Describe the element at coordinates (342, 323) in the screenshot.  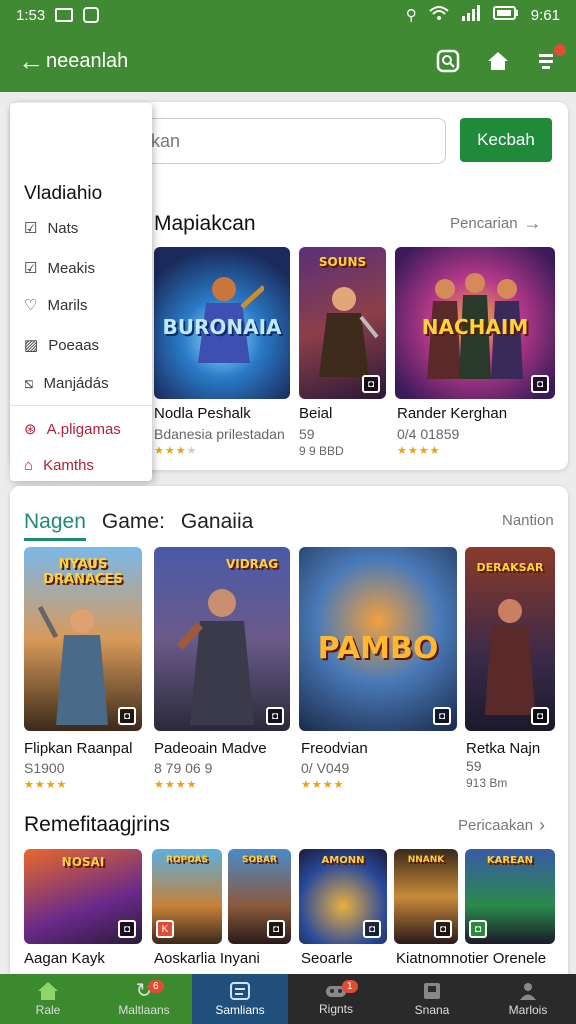
I see `game-tile: SOUNS ◘` at that location.